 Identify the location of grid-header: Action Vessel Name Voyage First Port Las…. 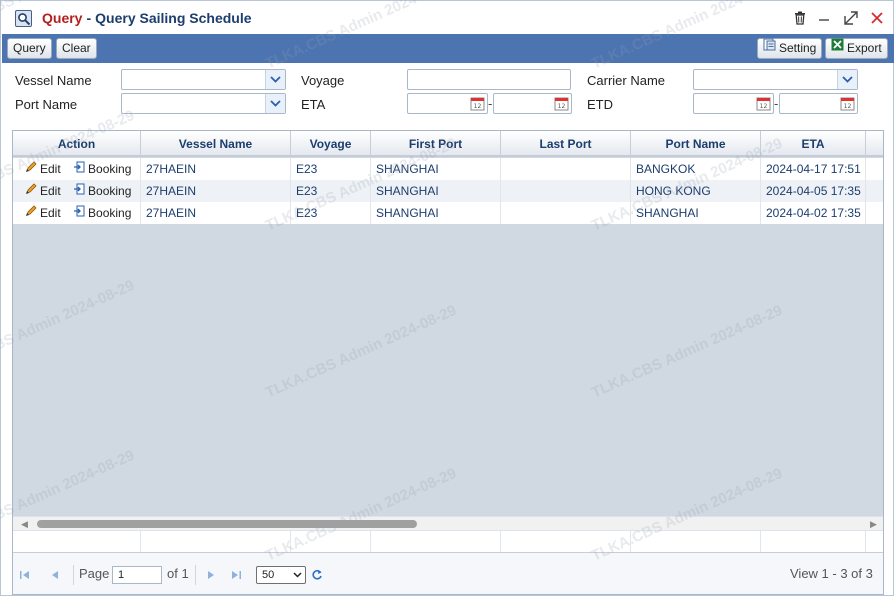
(448, 144).